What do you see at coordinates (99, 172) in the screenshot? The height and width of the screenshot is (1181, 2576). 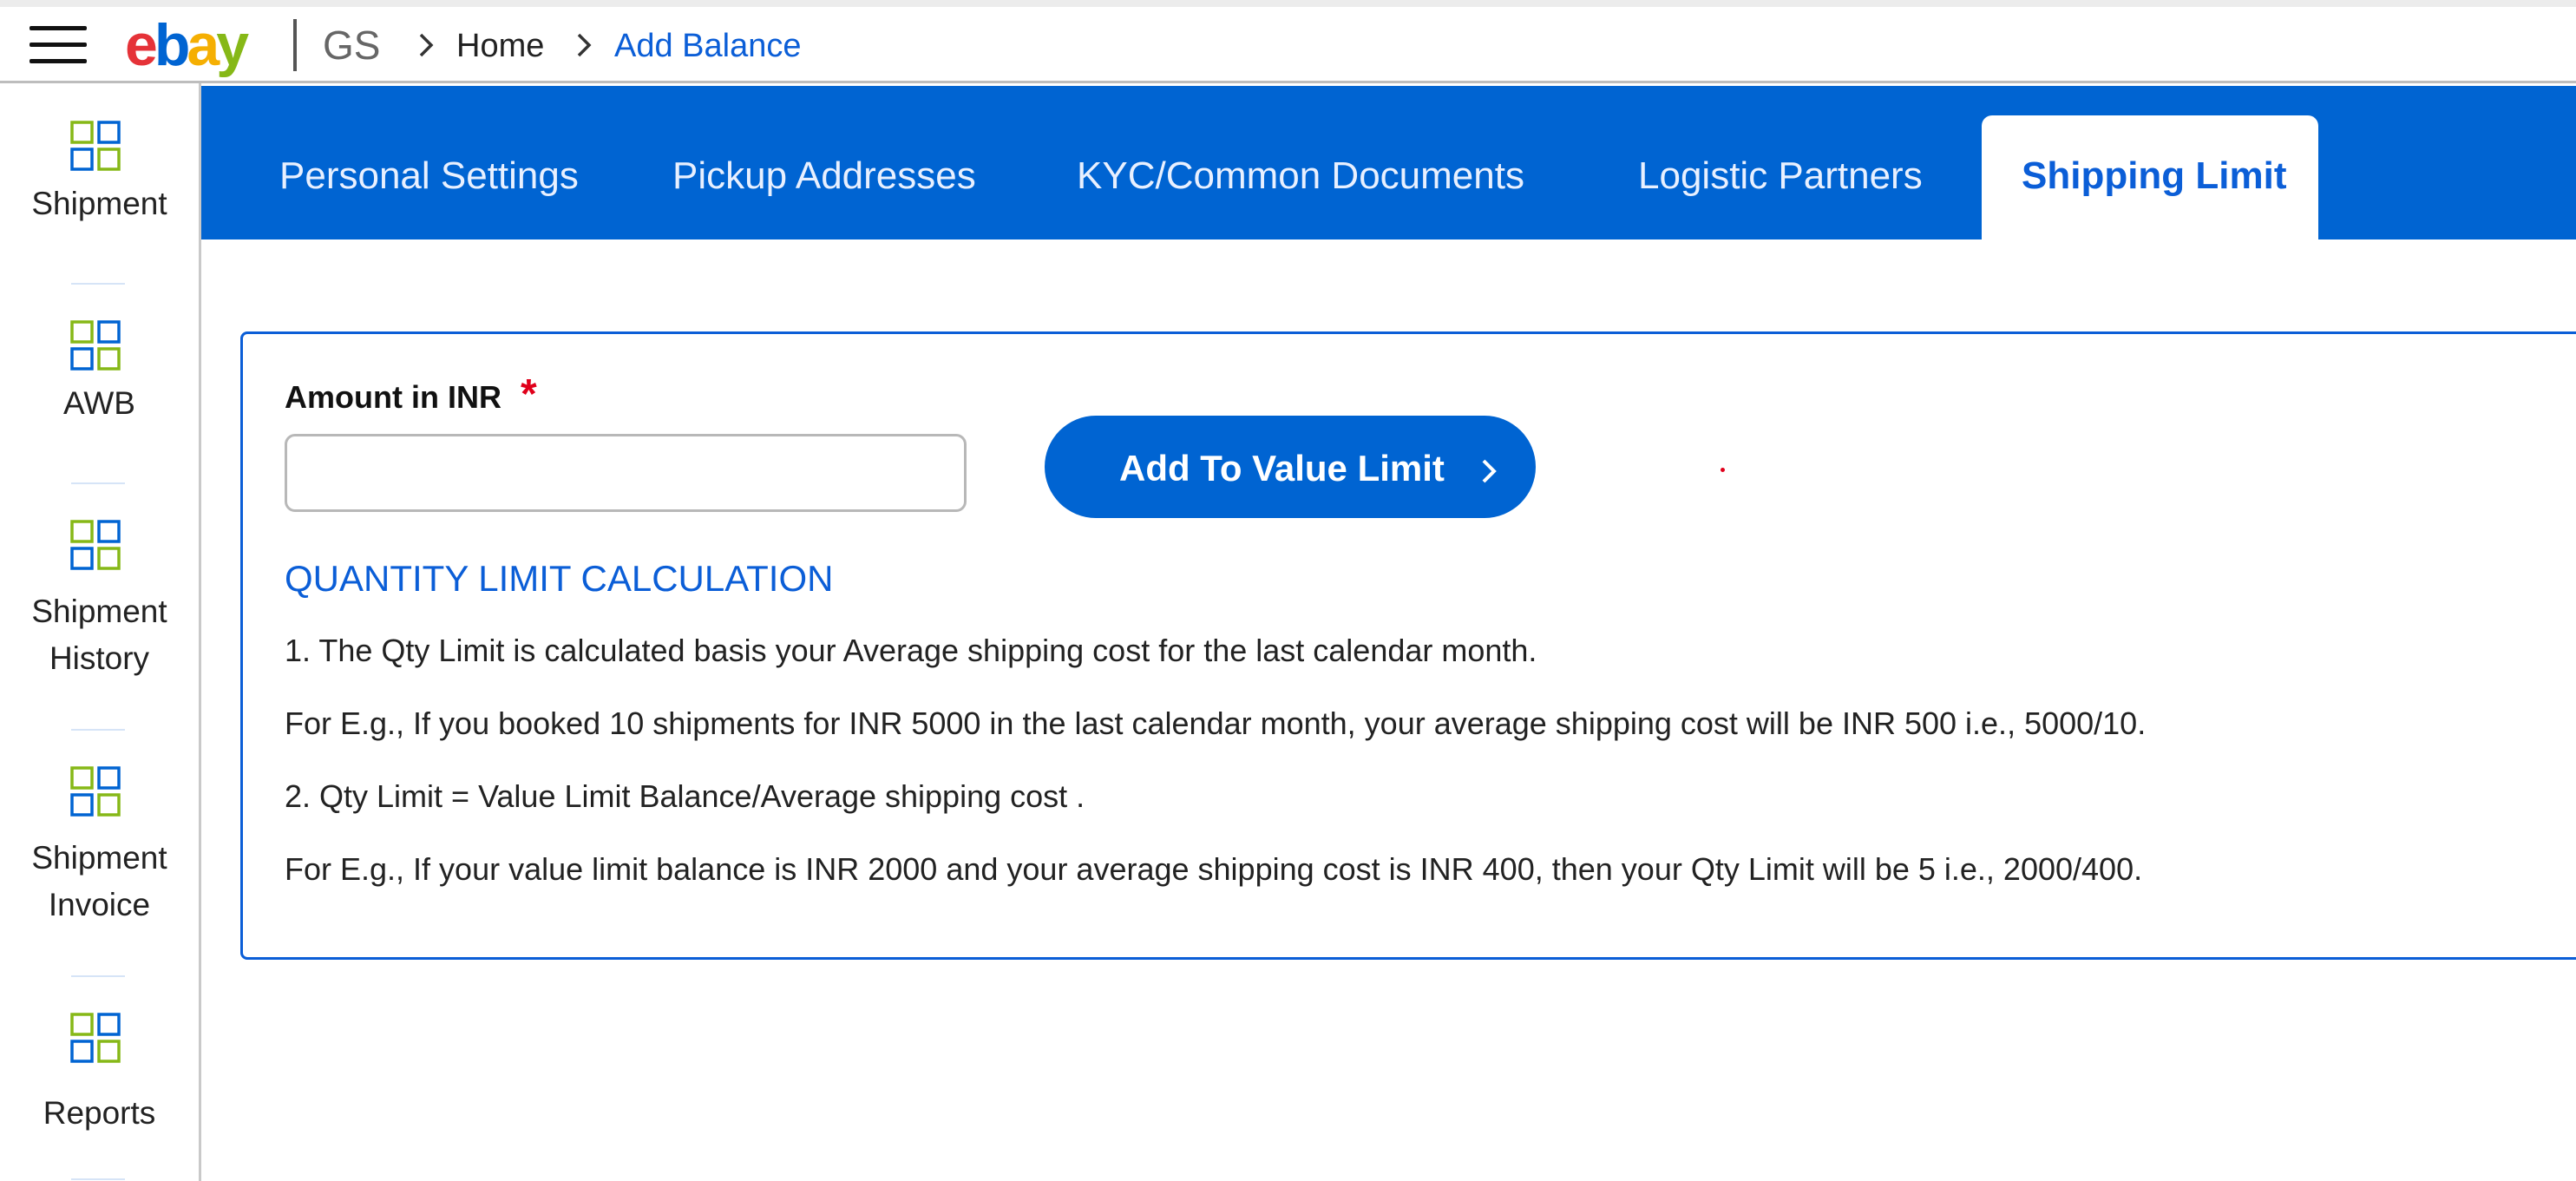 I see `sidebar-item-shipment: Shipment` at bounding box center [99, 172].